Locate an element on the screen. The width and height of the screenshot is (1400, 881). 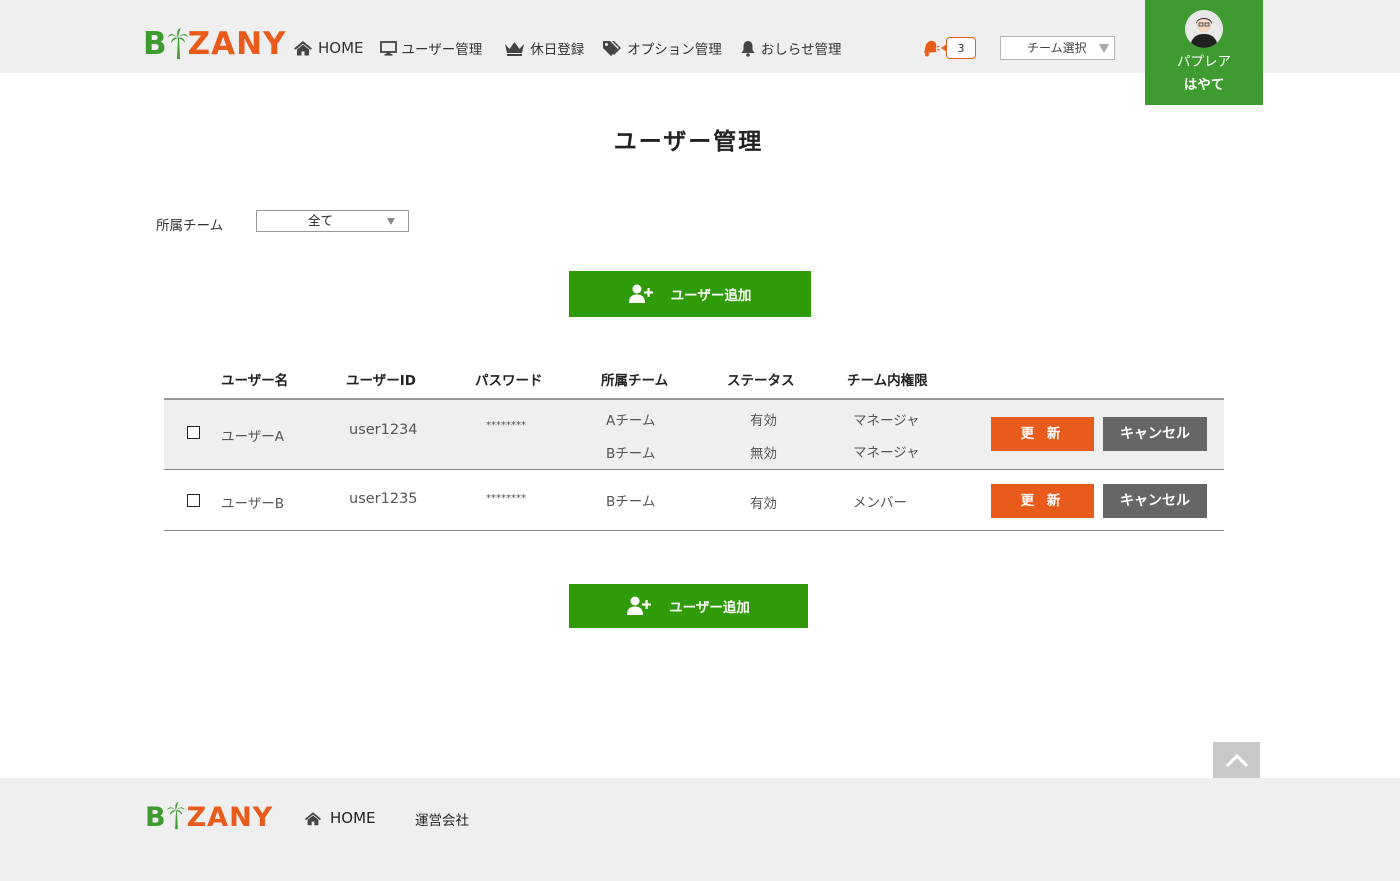
col-header-team: 所属チーム is located at coordinates (635, 381).